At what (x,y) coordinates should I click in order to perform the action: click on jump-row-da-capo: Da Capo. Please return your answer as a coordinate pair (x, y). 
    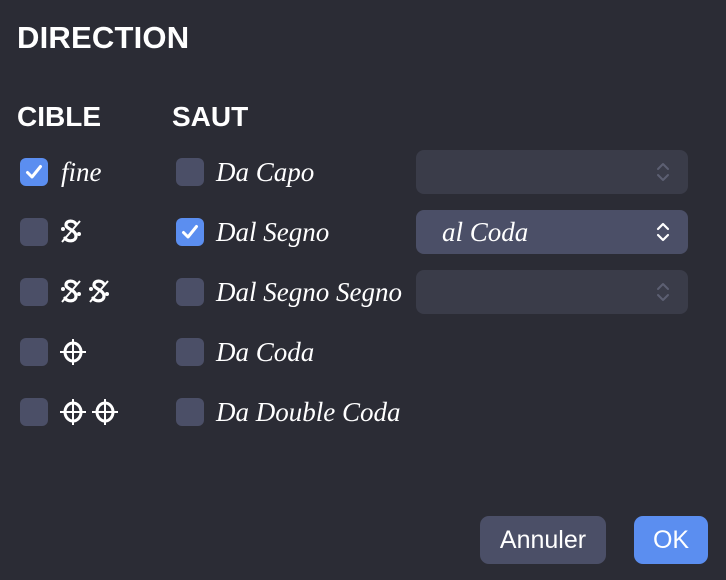
    Looking at the image, I should click on (245, 172).